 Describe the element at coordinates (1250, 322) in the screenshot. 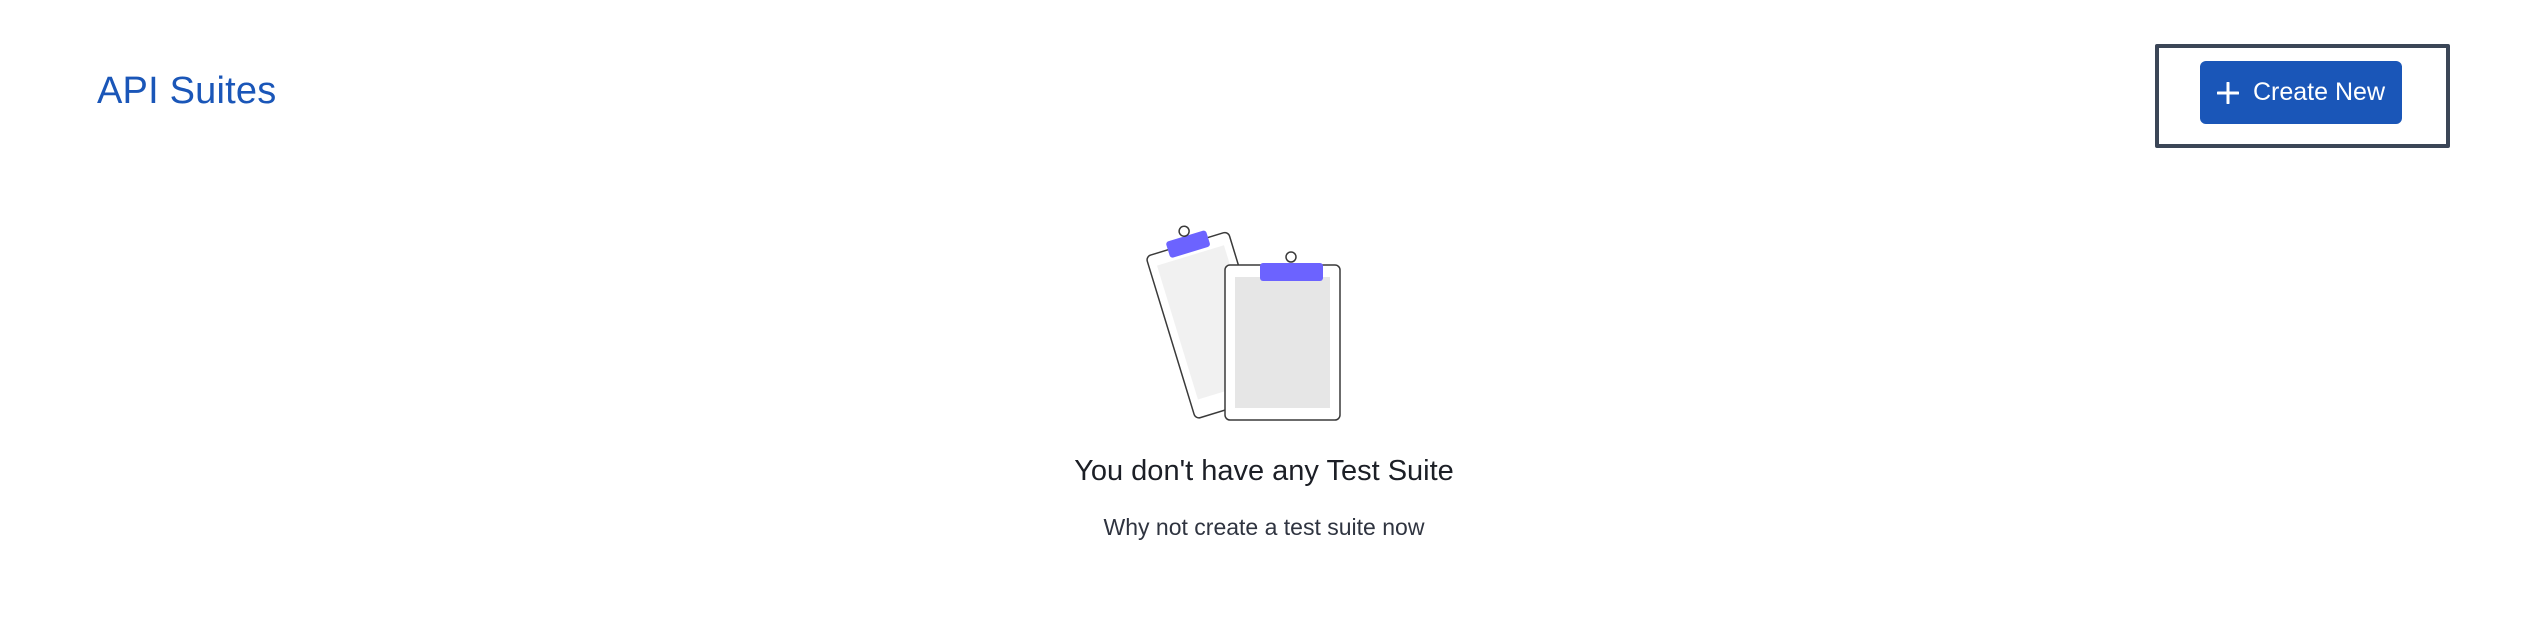

I see `clipboards-illustration` at that location.